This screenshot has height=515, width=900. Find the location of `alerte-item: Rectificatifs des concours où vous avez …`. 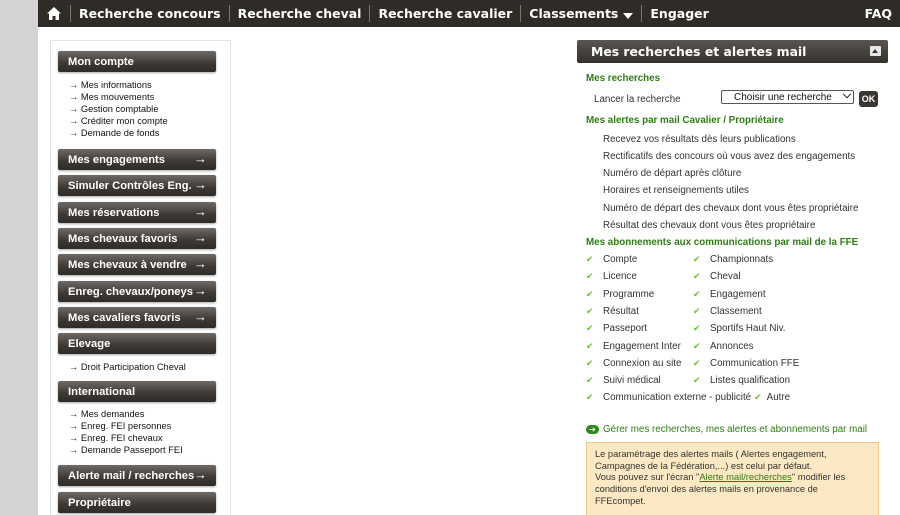

alerte-item: Rectificatifs des concours où vous avez … is located at coordinates (729, 156).